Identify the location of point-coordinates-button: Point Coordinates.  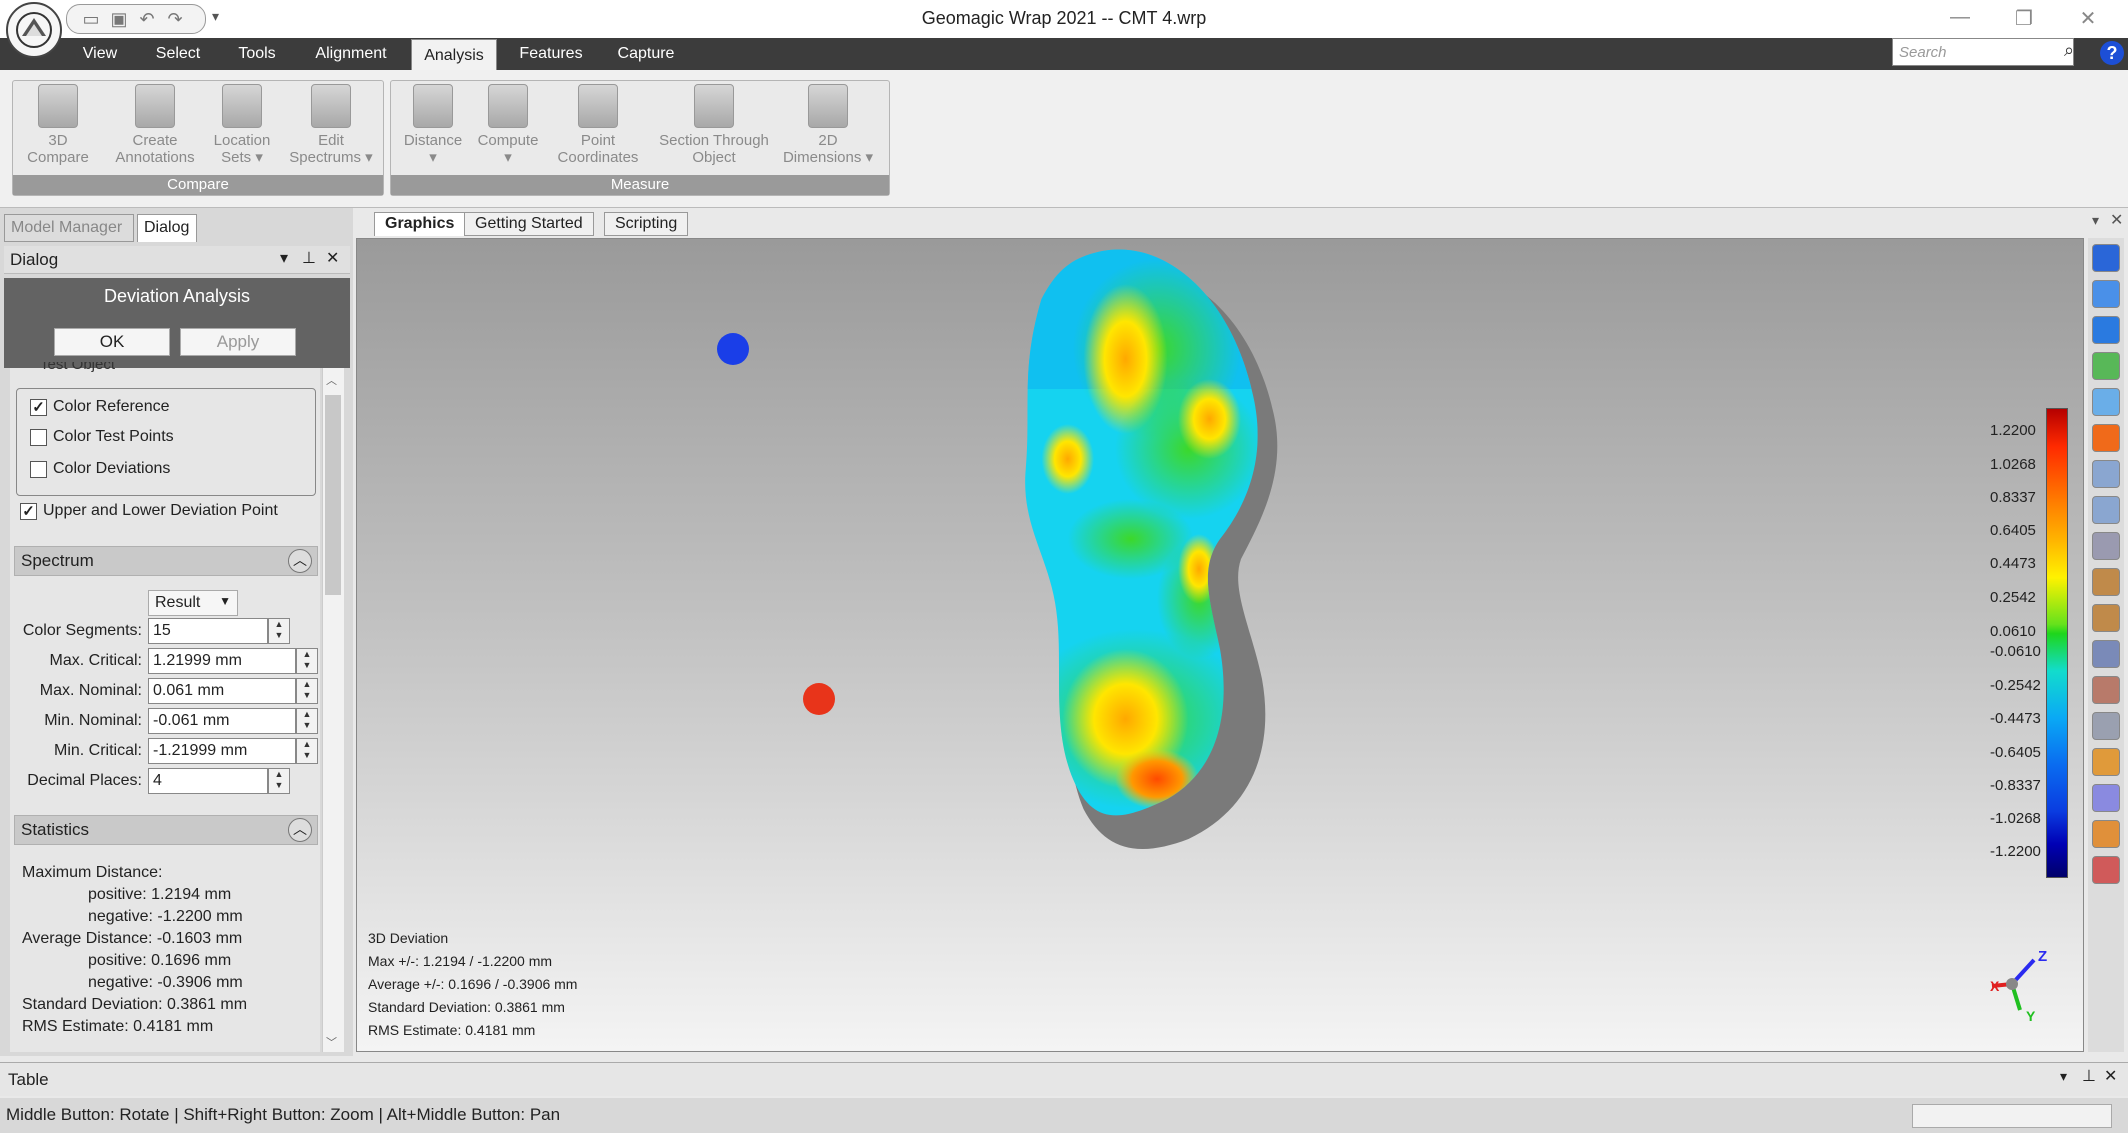
(598, 125).